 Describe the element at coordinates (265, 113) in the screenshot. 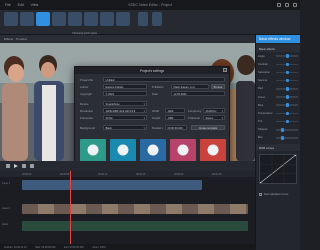

I see `effect-label: Temperature` at that location.